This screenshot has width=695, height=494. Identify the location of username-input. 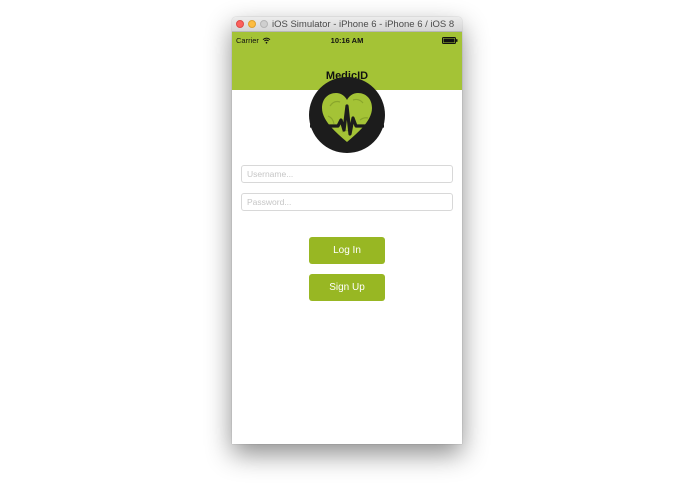
(347, 174).